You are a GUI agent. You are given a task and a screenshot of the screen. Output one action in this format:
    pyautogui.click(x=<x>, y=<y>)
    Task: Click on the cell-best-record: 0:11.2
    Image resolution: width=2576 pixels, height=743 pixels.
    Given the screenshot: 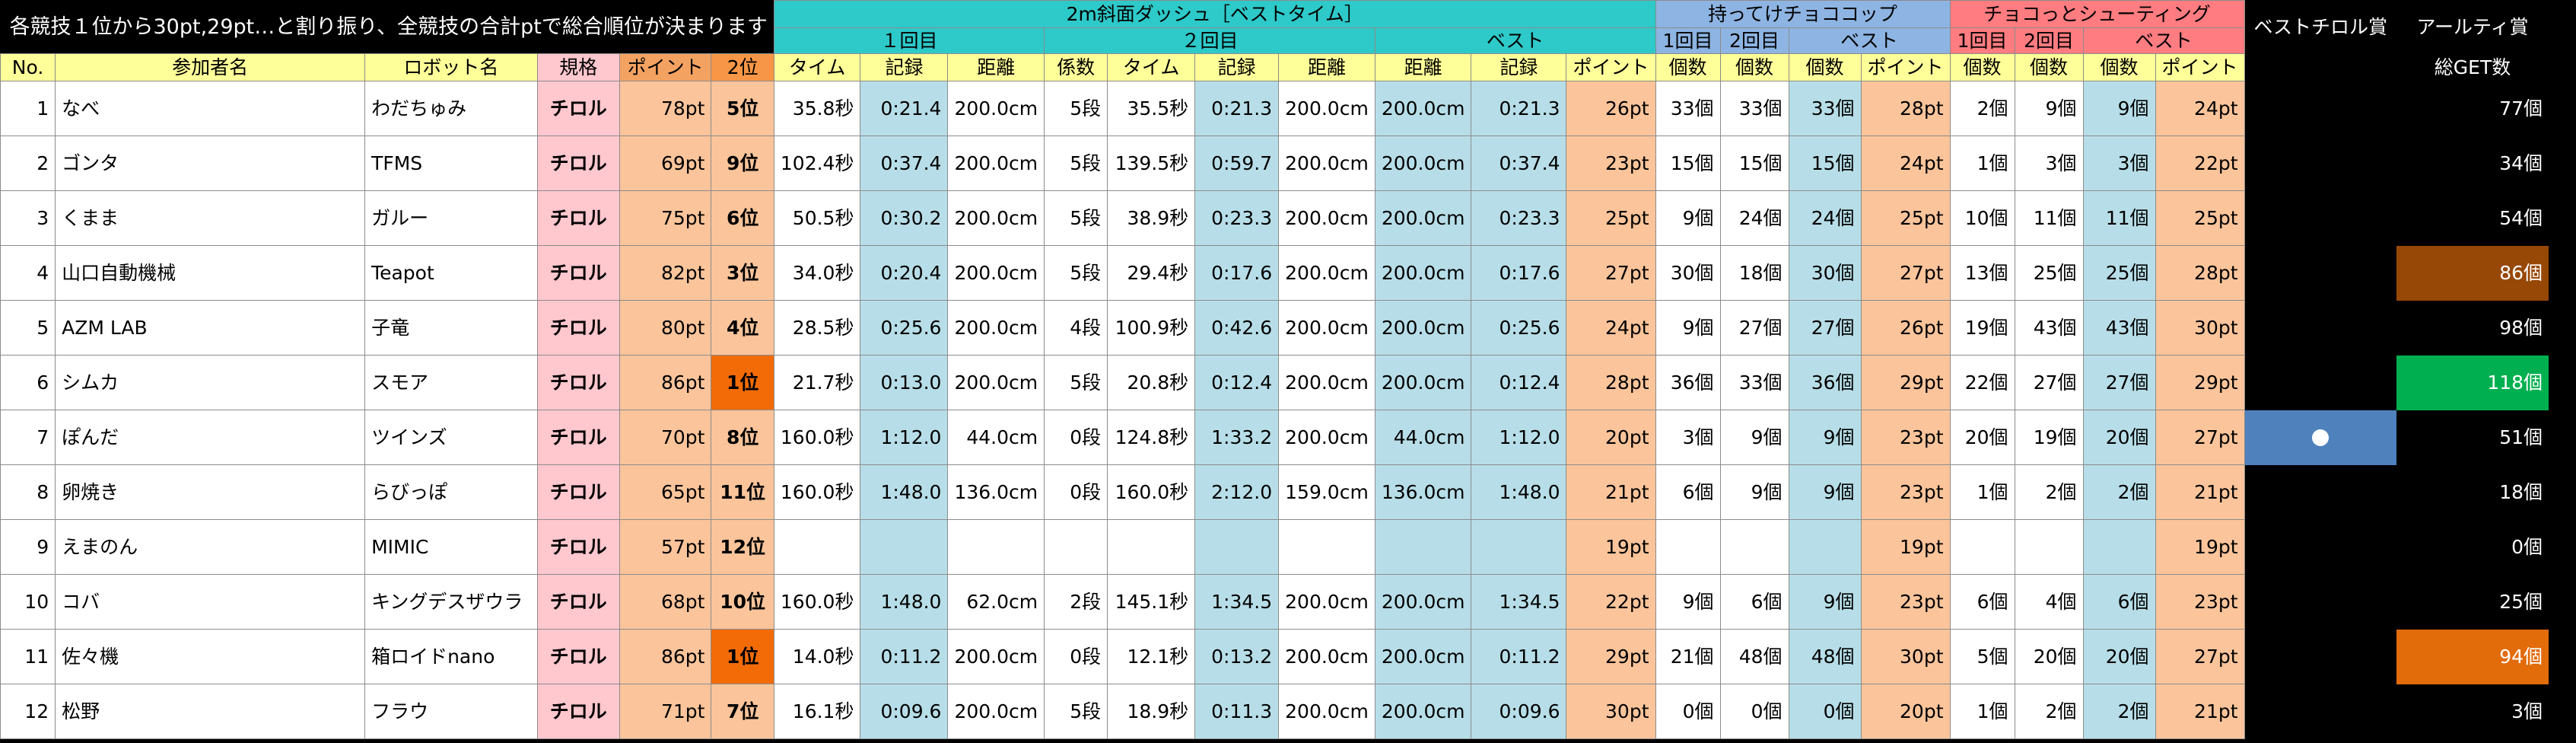 What is the action you would take?
    pyautogui.click(x=1519, y=656)
    